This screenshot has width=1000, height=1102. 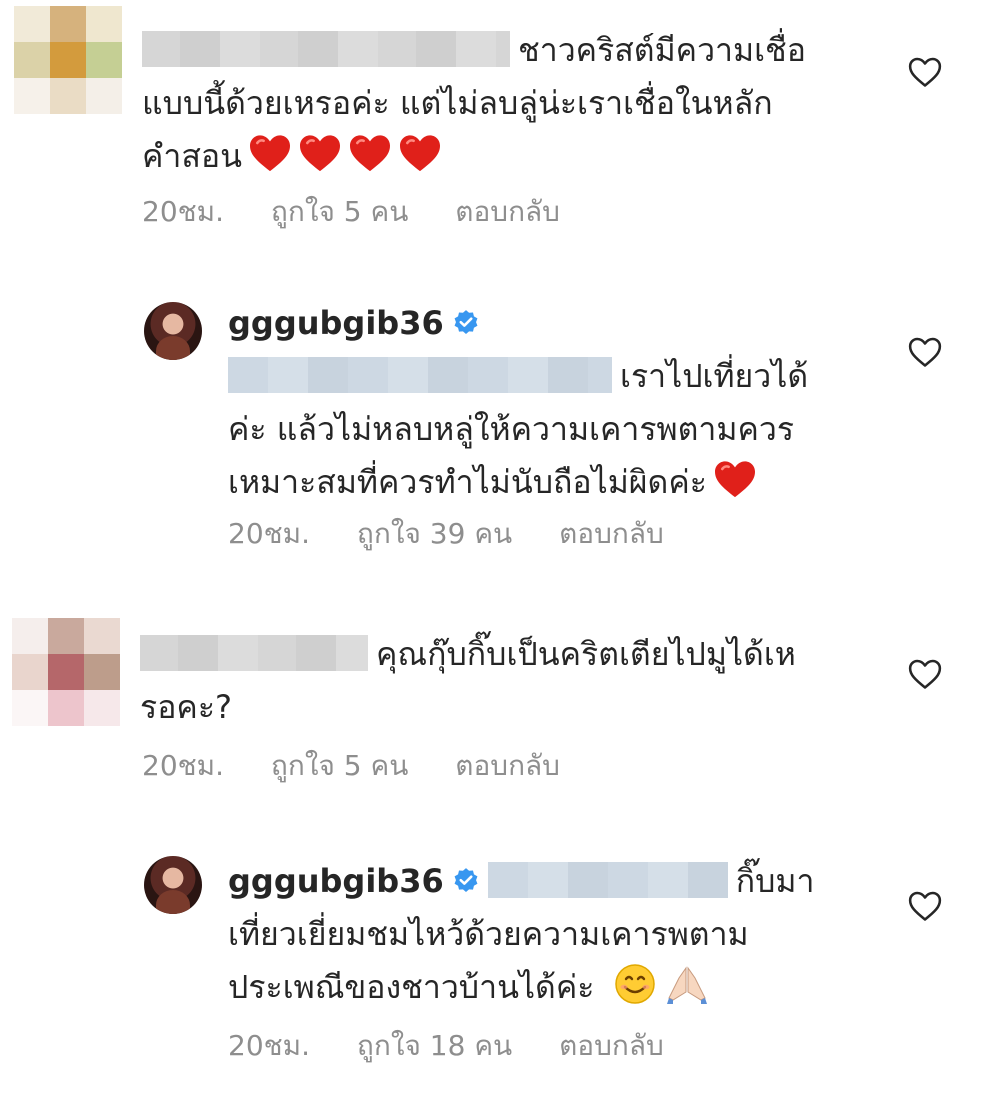 What do you see at coordinates (488, 934) in the screenshot?
I see `comment-text-line: เที่ยวเยี่ยมชมไหว้ด้วยความเคารพตาม` at bounding box center [488, 934].